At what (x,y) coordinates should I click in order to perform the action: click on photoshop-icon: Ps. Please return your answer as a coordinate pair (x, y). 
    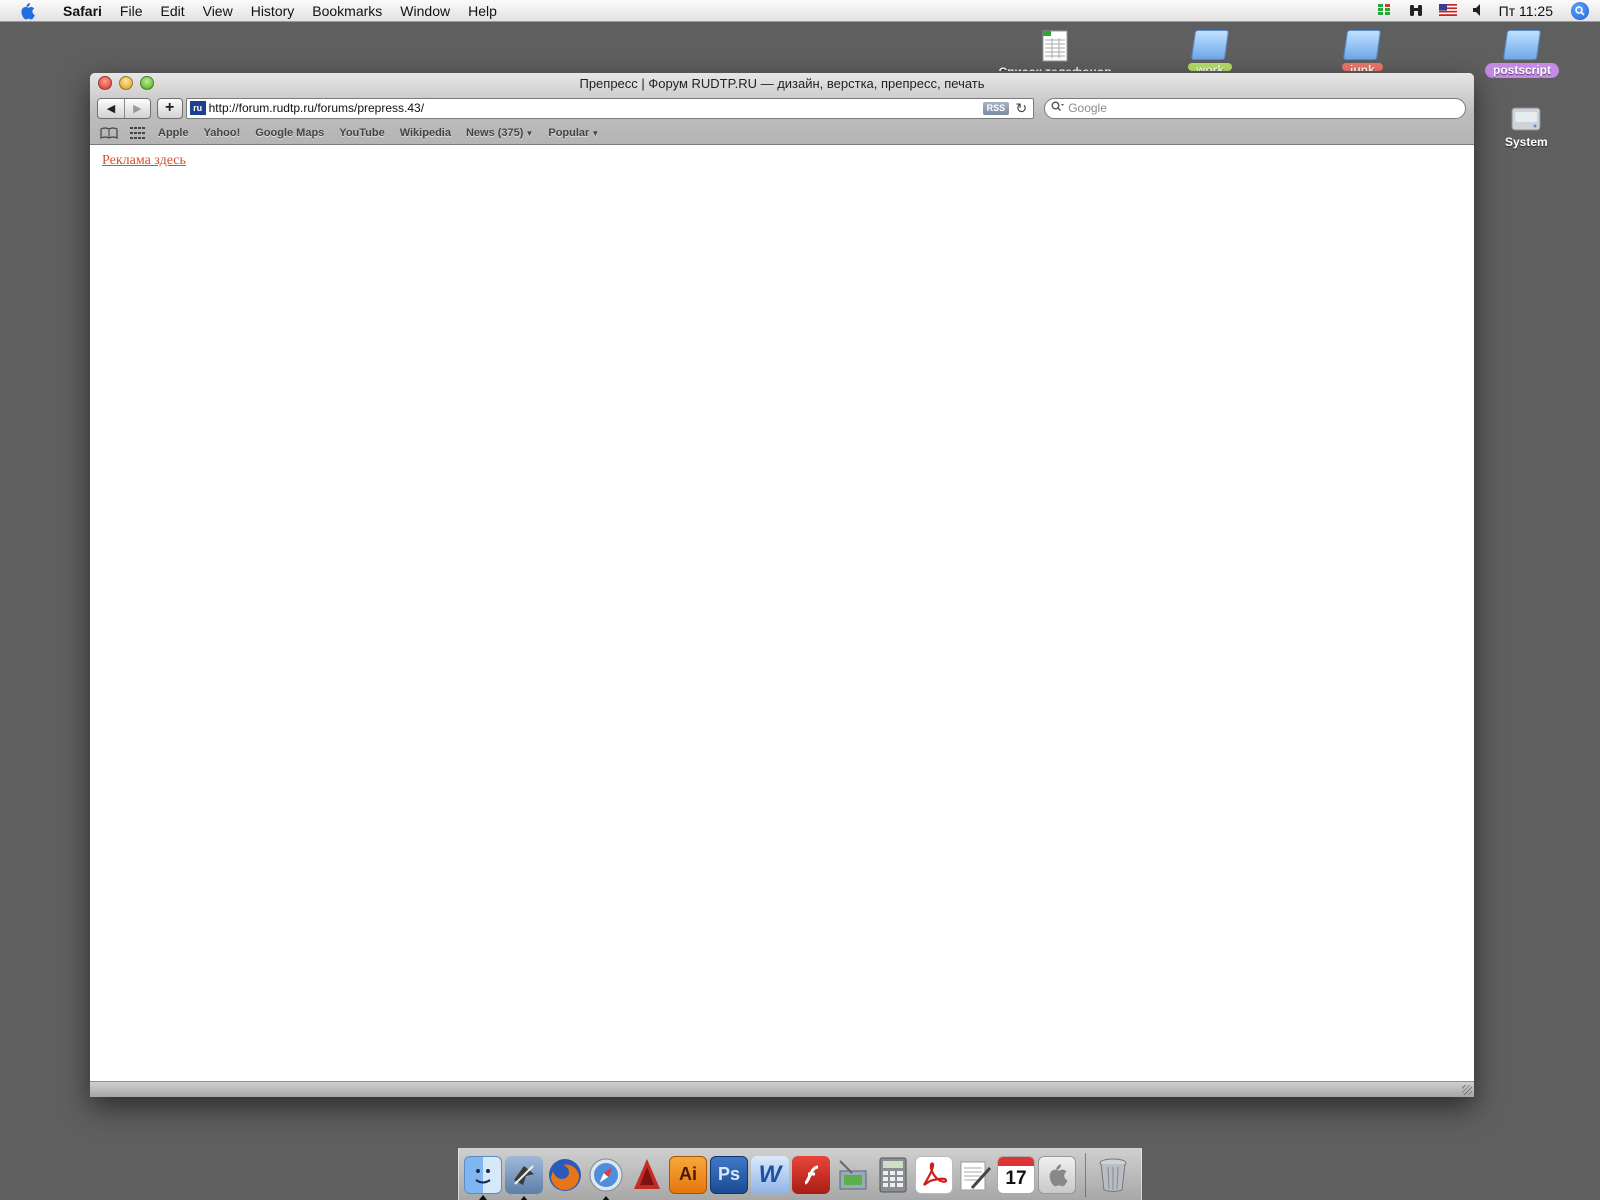
    Looking at the image, I should click on (729, 1174).